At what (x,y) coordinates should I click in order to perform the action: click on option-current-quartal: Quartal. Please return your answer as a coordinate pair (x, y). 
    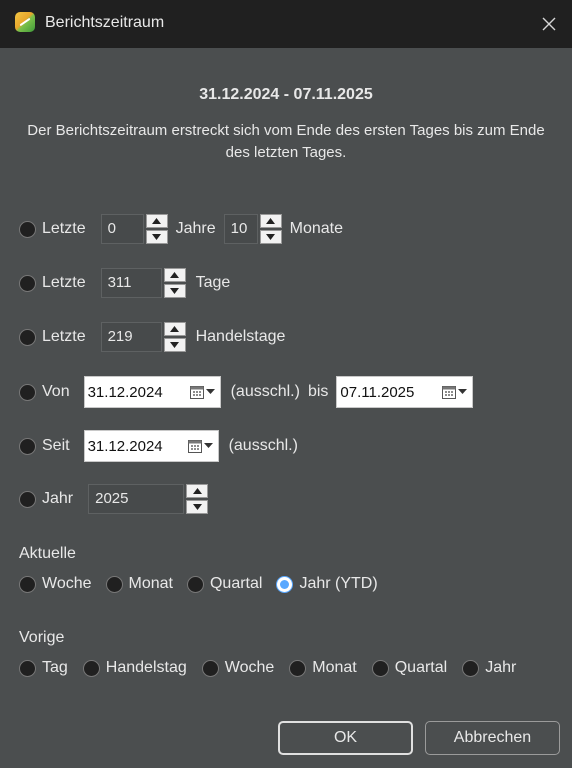
    Looking at the image, I should click on (224, 584).